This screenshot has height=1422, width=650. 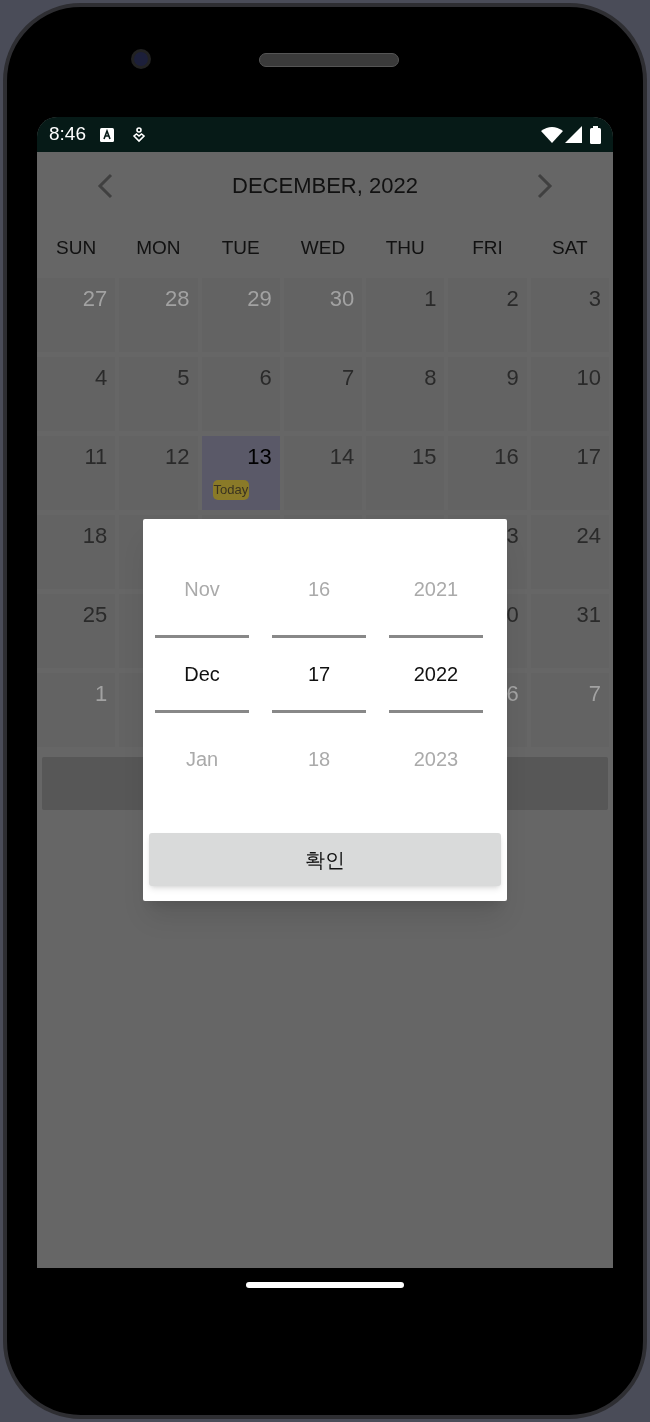 What do you see at coordinates (95, 299) in the screenshot?
I see `day-number: 27` at bounding box center [95, 299].